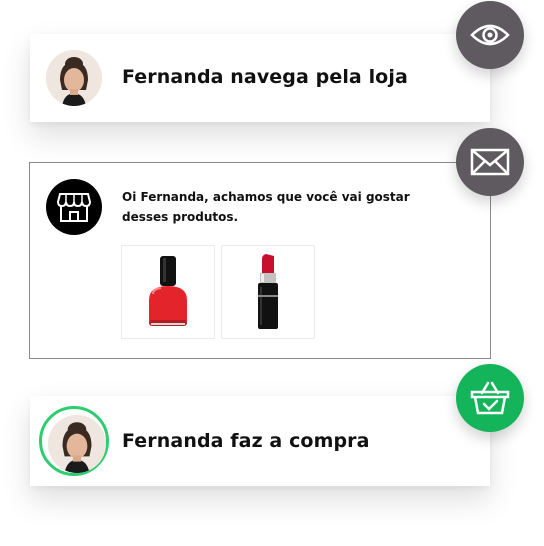  What do you see at coordinates (490, 35) in the screenshot?
I see `eye-icon` at bounding box center [490, 35].